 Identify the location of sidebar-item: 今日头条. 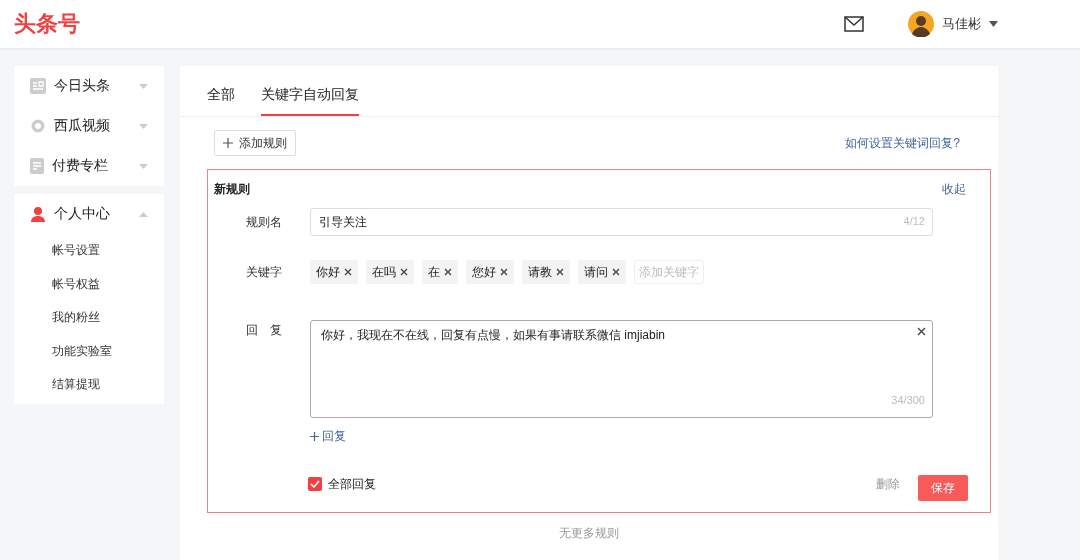
(92, 86).